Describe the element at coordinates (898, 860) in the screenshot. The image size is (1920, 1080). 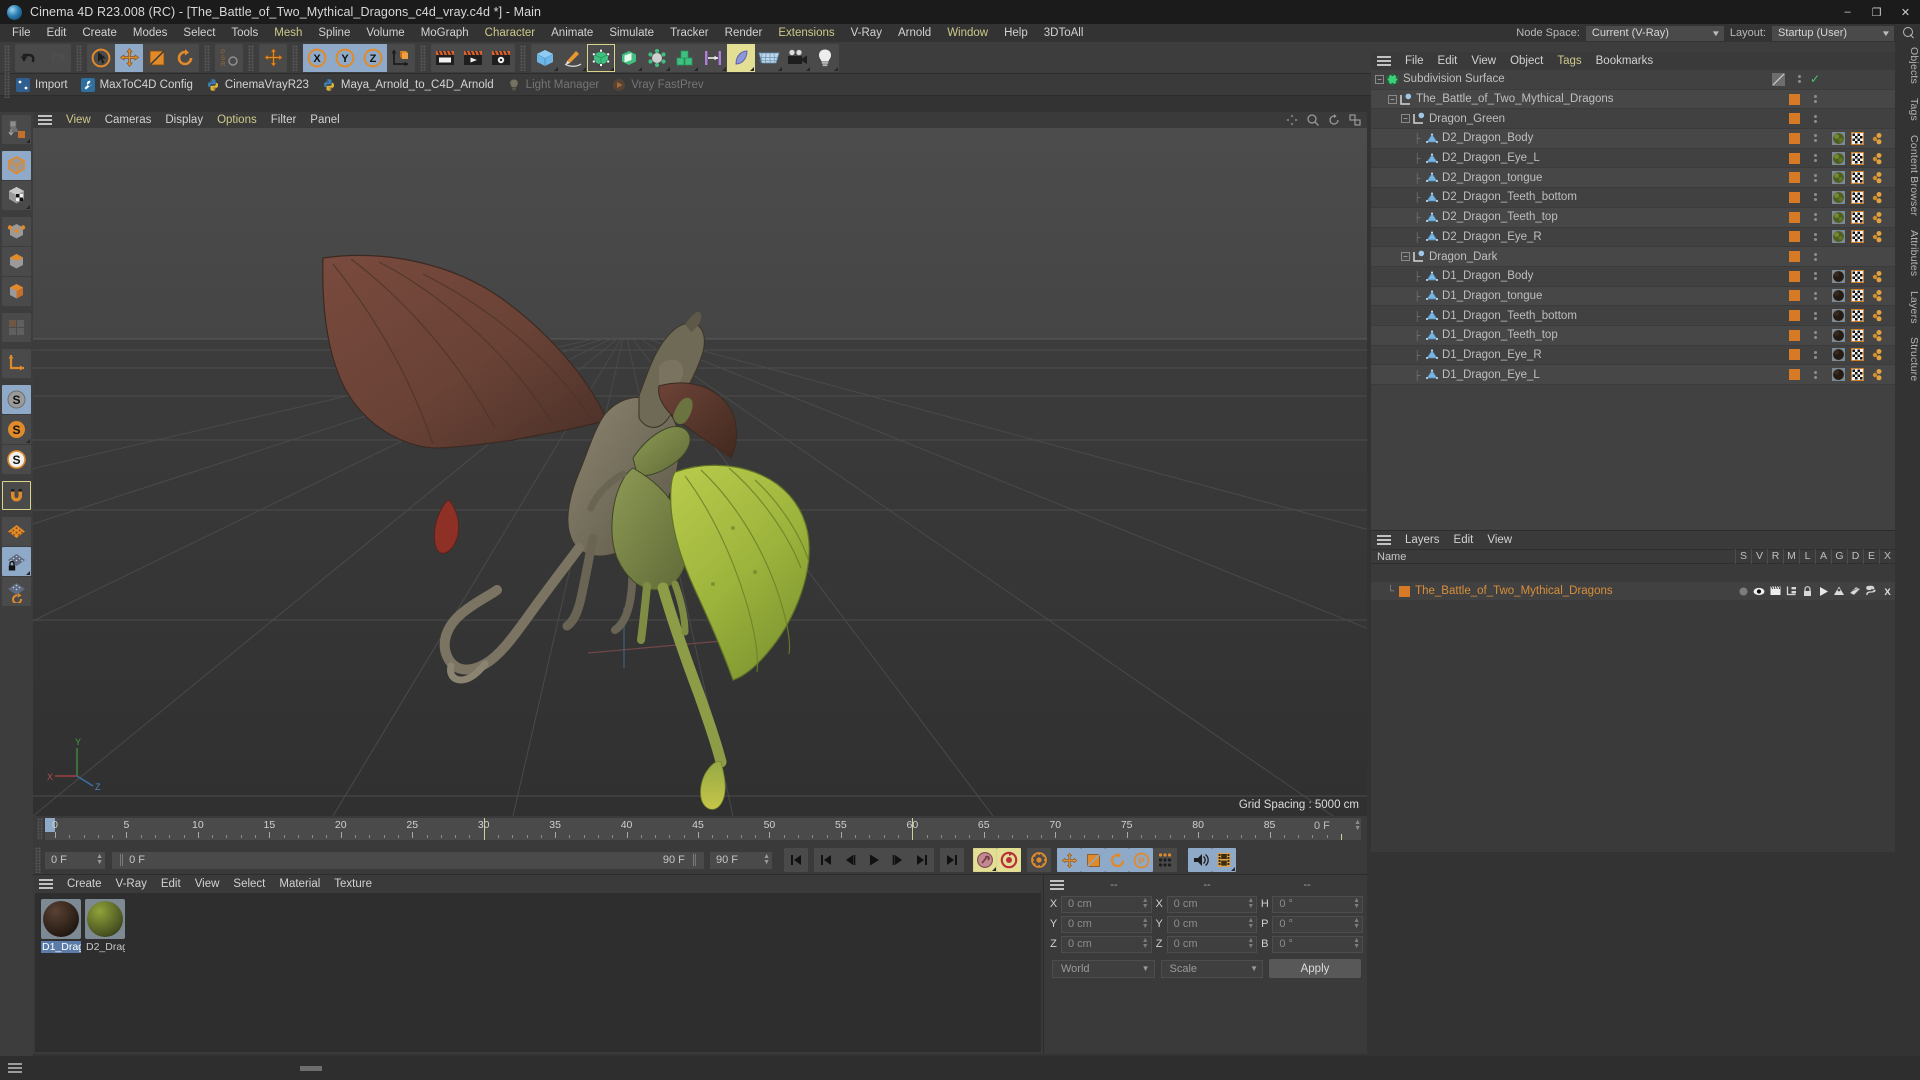
I see `next-frame-button` at that location.